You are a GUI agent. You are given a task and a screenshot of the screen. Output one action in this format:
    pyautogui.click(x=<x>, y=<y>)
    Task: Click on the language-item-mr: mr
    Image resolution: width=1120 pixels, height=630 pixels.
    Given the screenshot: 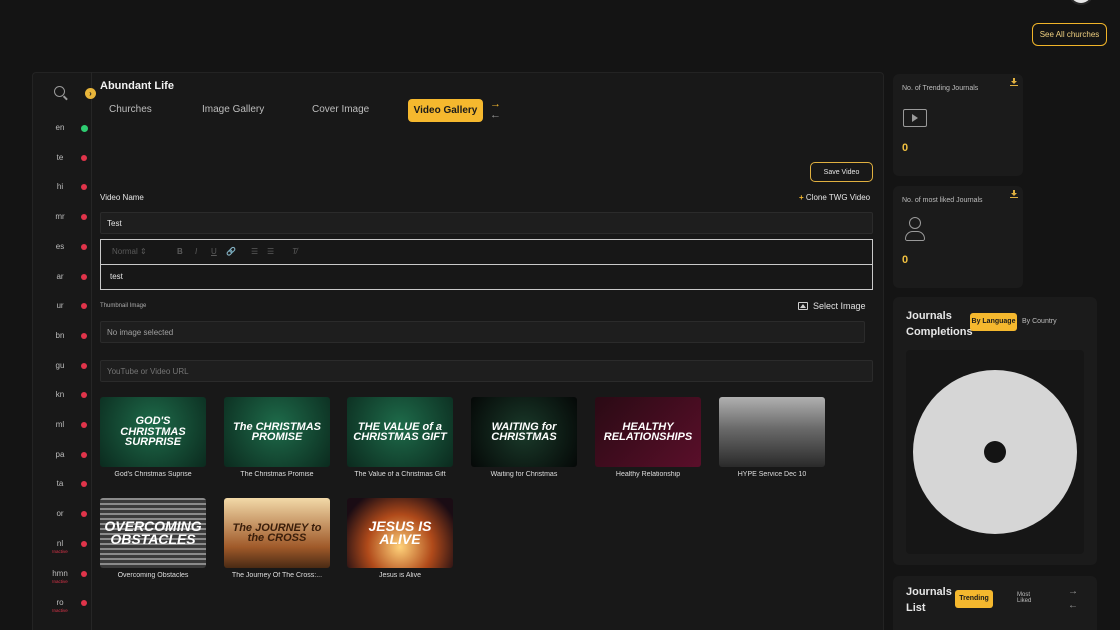 What is the action you would take?
    pyautogui.click(x=62, y=222)
    